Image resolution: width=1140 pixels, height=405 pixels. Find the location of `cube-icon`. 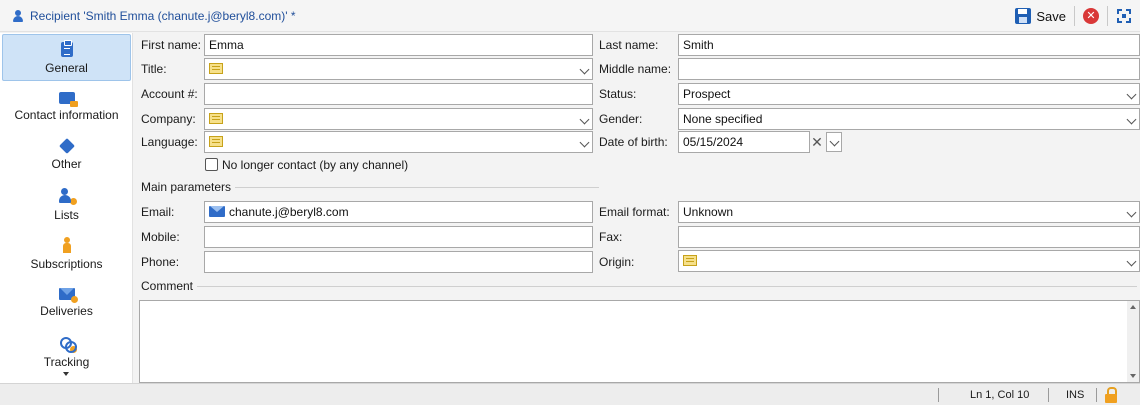

cube-icon is located at coordinates (66, 146).